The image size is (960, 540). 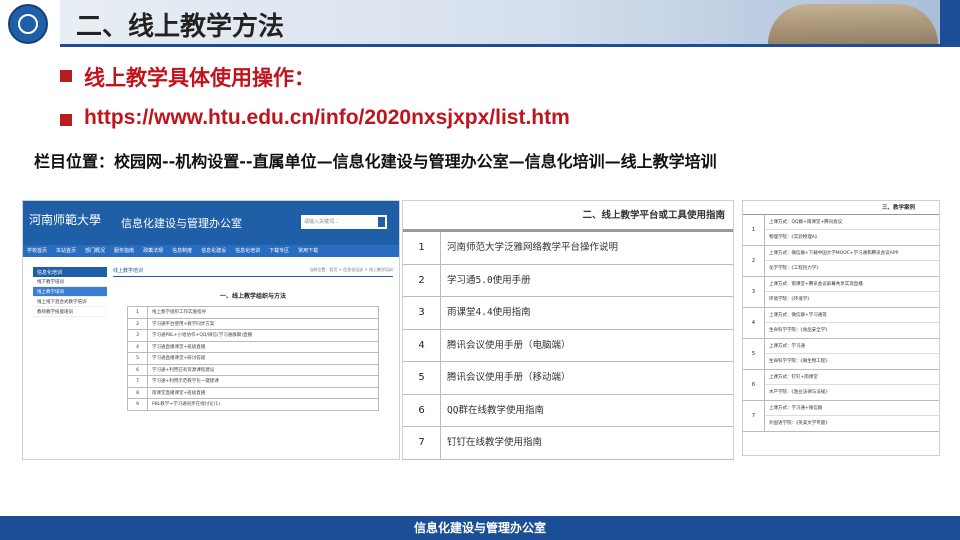 What do you see at coordinates (852, 253) in the screenshot?
I see `case-line: 上课方式：微信群+下载中国大学MOOC+学习通和腾讯会议APP` at bounding box center [852, 253].